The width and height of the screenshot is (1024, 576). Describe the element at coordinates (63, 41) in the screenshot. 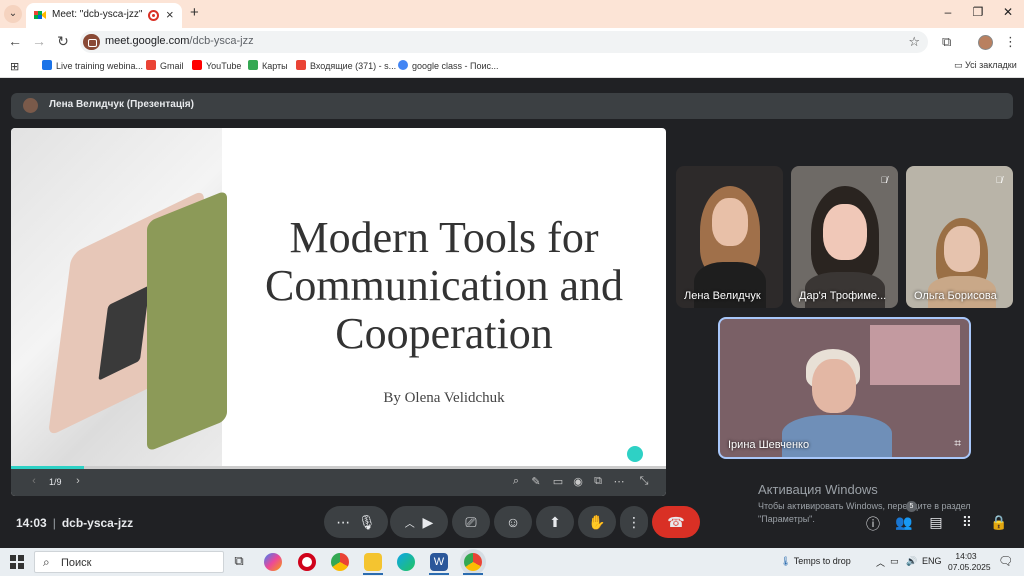

I see `reload-icon: ↻` at that location.